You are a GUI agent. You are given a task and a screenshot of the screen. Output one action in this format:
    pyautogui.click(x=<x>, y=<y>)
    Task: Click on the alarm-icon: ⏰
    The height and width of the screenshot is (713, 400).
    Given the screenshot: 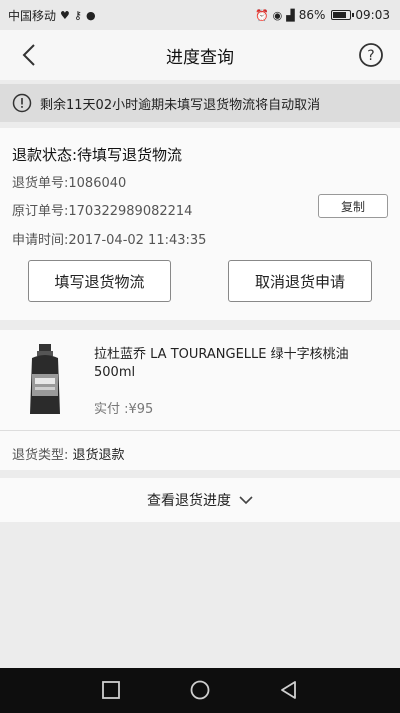 What is the action you would take?
    pyautogui.click(x=261, y=15)
    